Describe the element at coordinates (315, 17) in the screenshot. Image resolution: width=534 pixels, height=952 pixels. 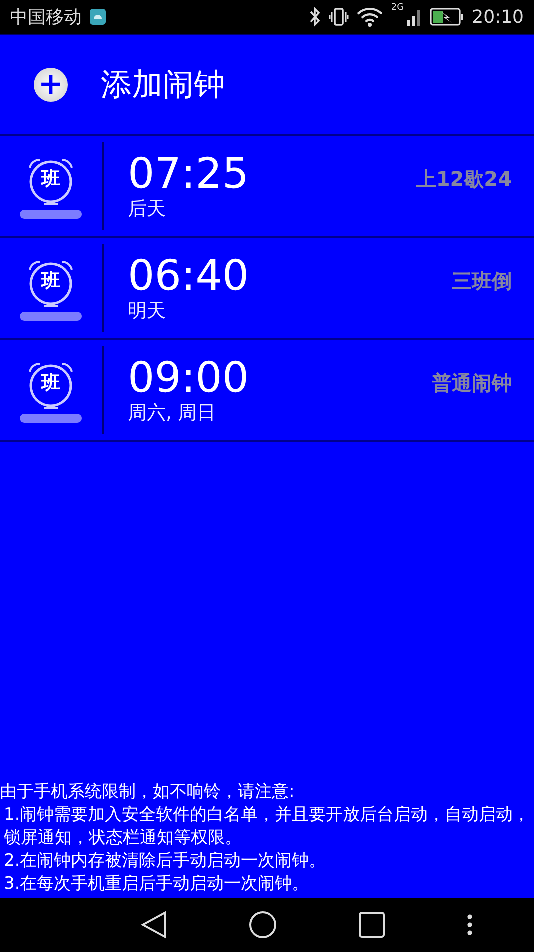
I see `bluetooth-icon` at that location.